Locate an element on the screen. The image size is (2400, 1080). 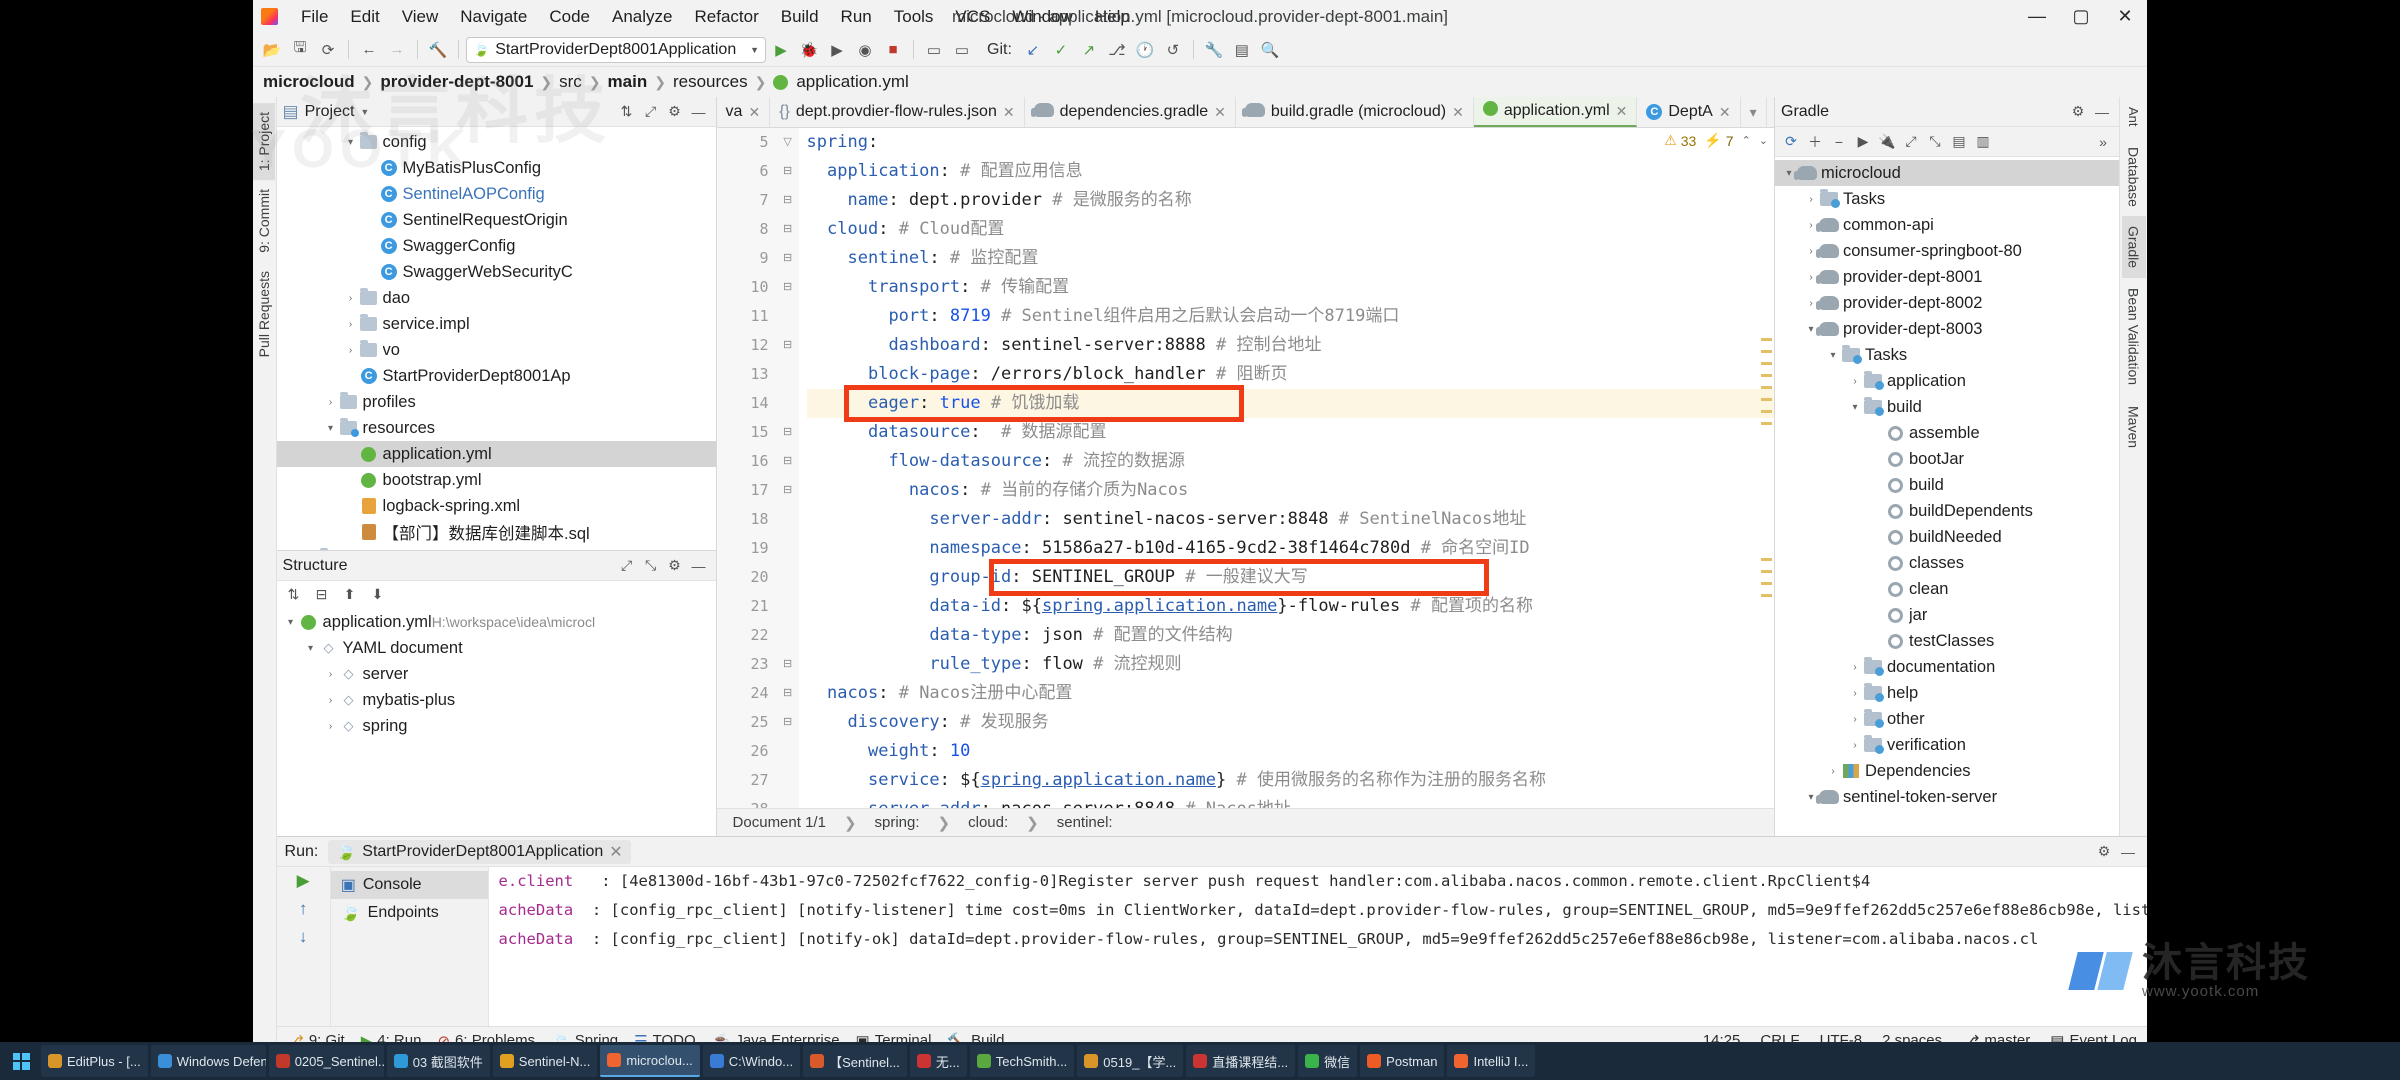
tree-row: › vo is located at coordinates (496, 350).